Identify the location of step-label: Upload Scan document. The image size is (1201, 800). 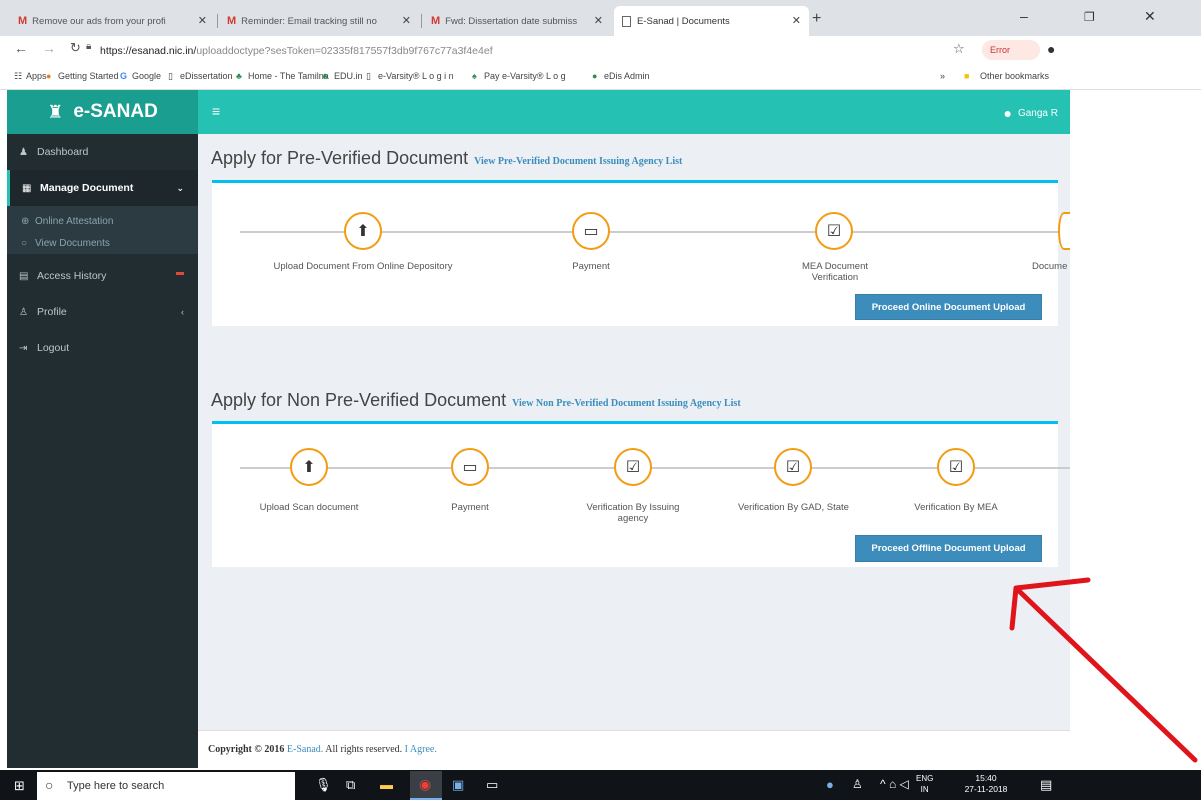
(309, 507).